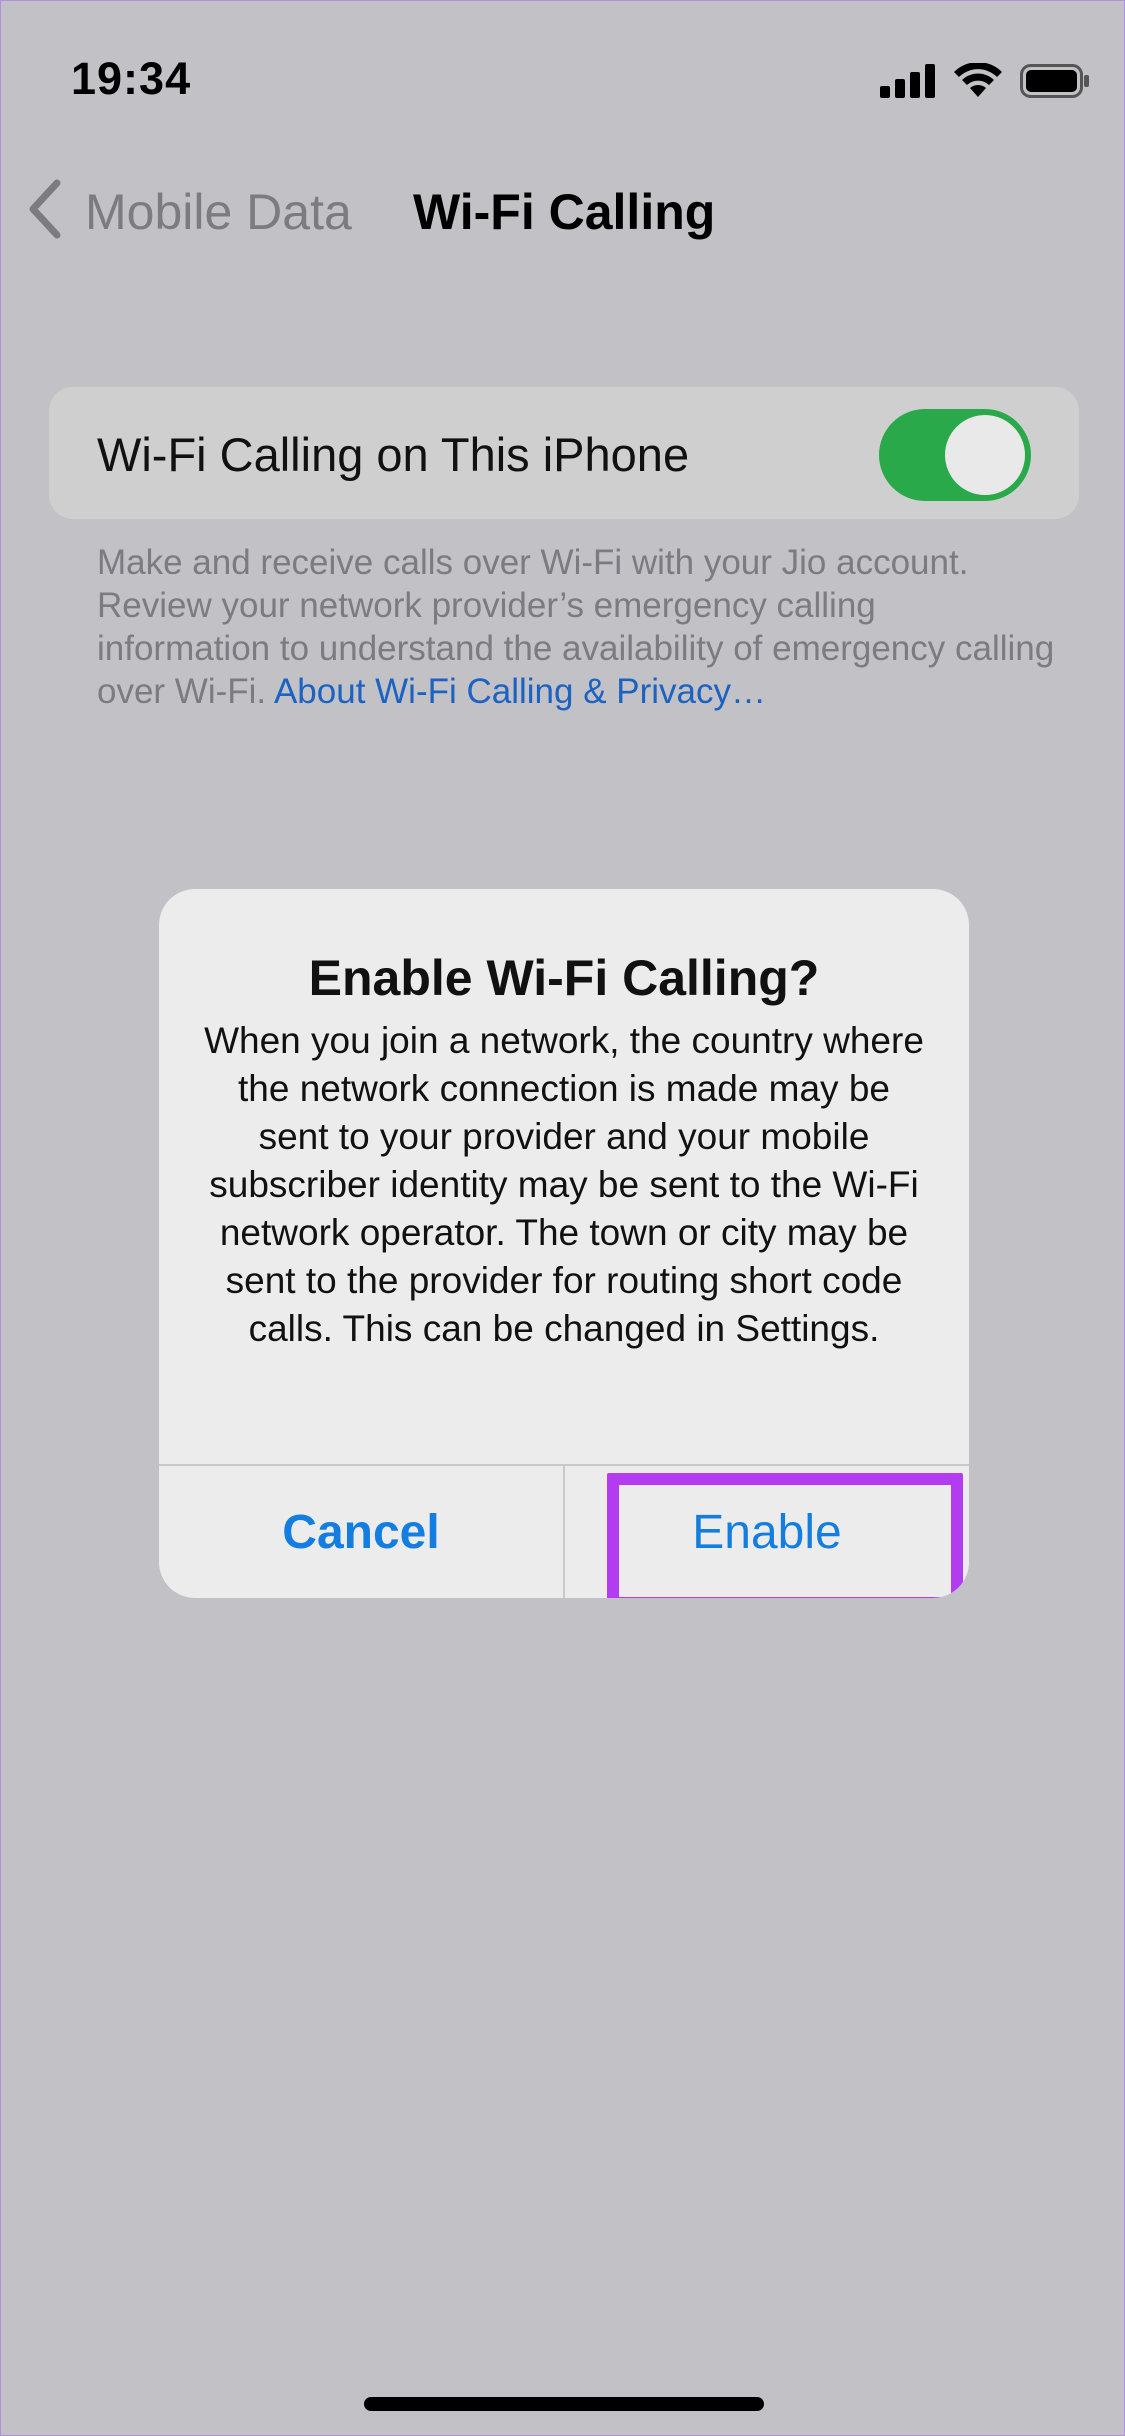  I want to click on status-icons, so click(985, 83).